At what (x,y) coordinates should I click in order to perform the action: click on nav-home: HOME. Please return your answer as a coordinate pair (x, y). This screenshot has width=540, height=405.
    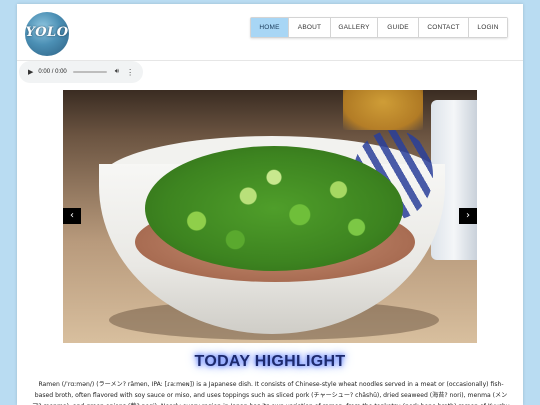
    Looking at the image, I should click on (270, 27).